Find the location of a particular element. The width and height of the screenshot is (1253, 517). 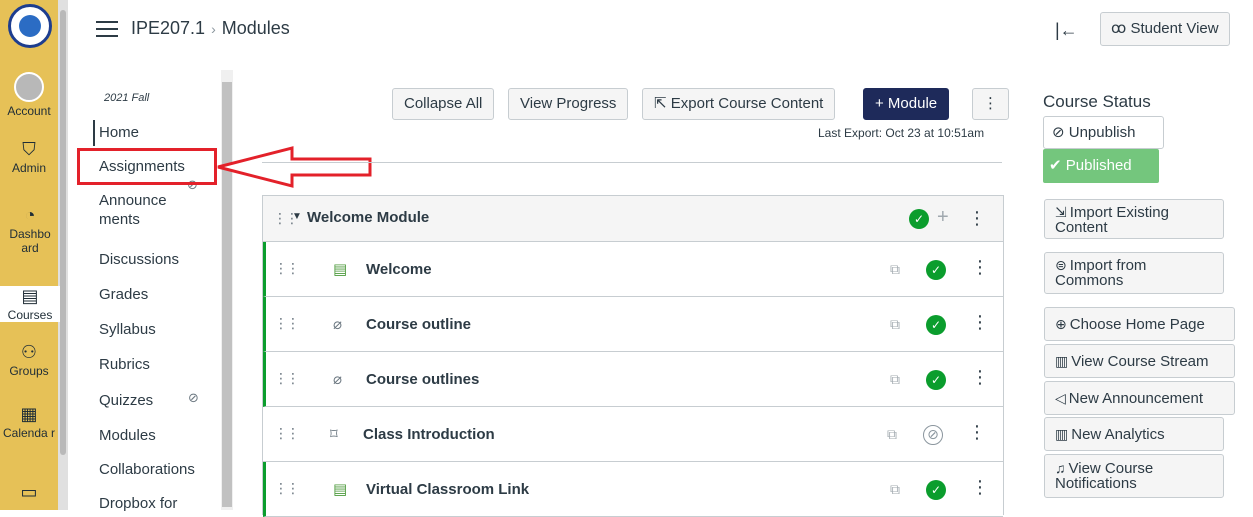

collapse-arrow-icon: ▼ is located at coordinates (297, 216).